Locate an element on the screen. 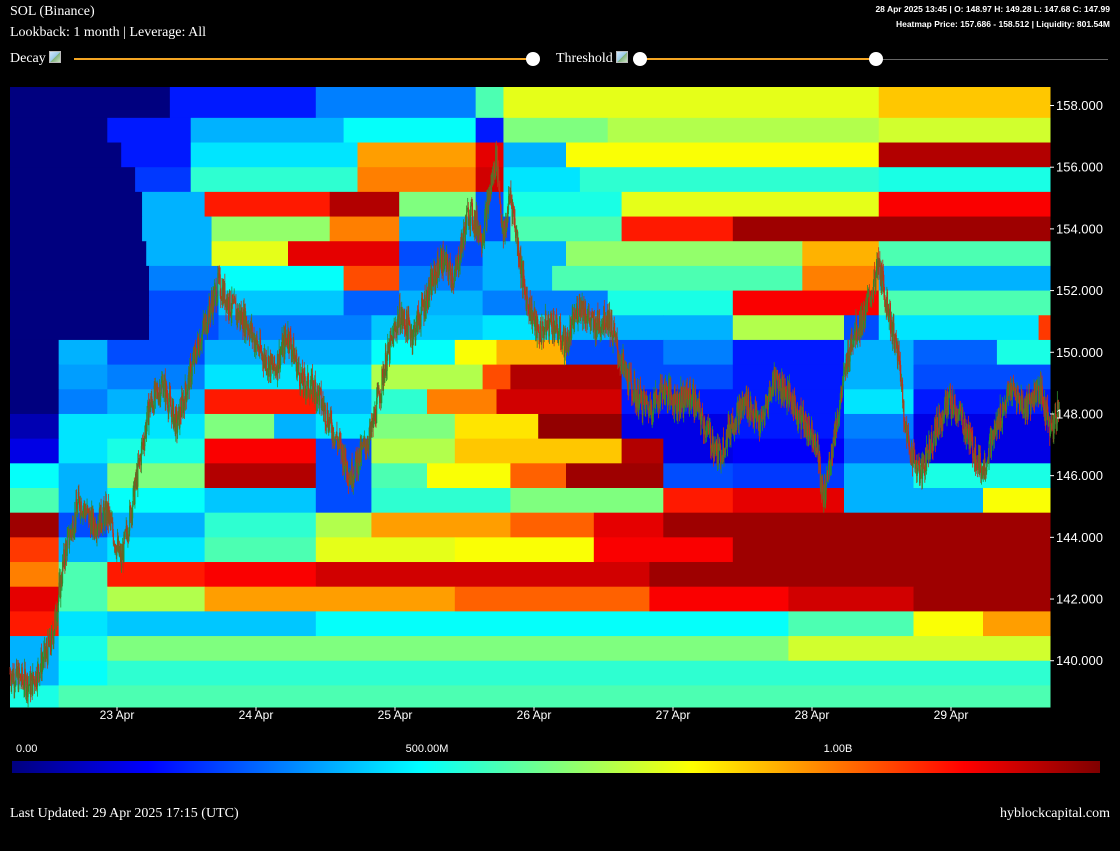 This screenshot has height=851, width=1120. colorbar: 0.00 500.00M 1.00B is located at coordinates (556, 758).